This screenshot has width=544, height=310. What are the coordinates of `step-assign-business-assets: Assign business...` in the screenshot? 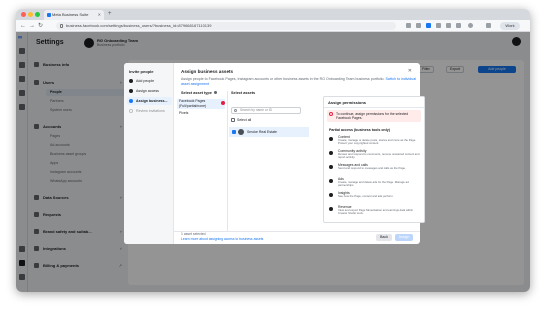 It's located at (149, 101).